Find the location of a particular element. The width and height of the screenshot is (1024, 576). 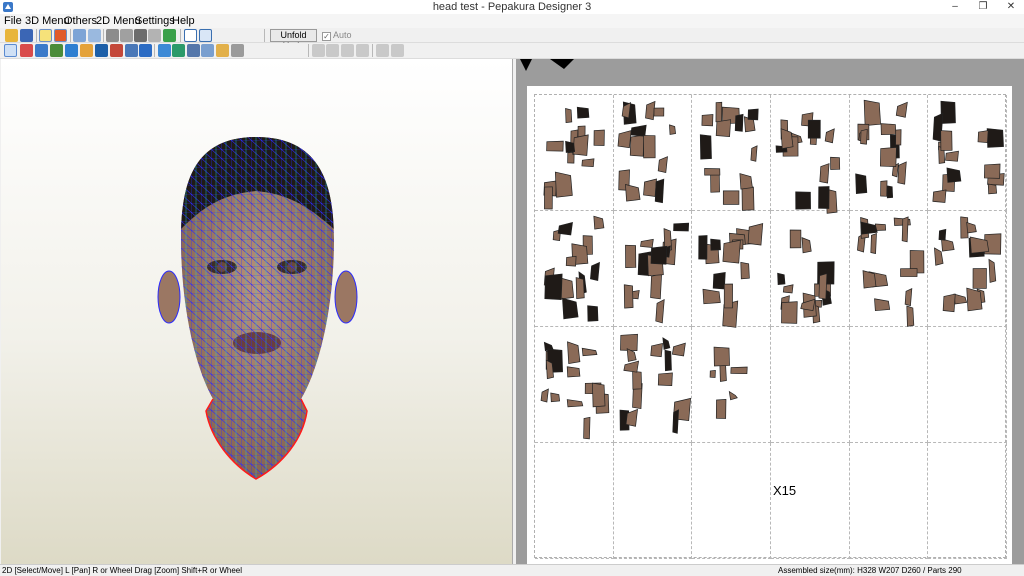

menu-help: Help is located at coordinates (183, 21).